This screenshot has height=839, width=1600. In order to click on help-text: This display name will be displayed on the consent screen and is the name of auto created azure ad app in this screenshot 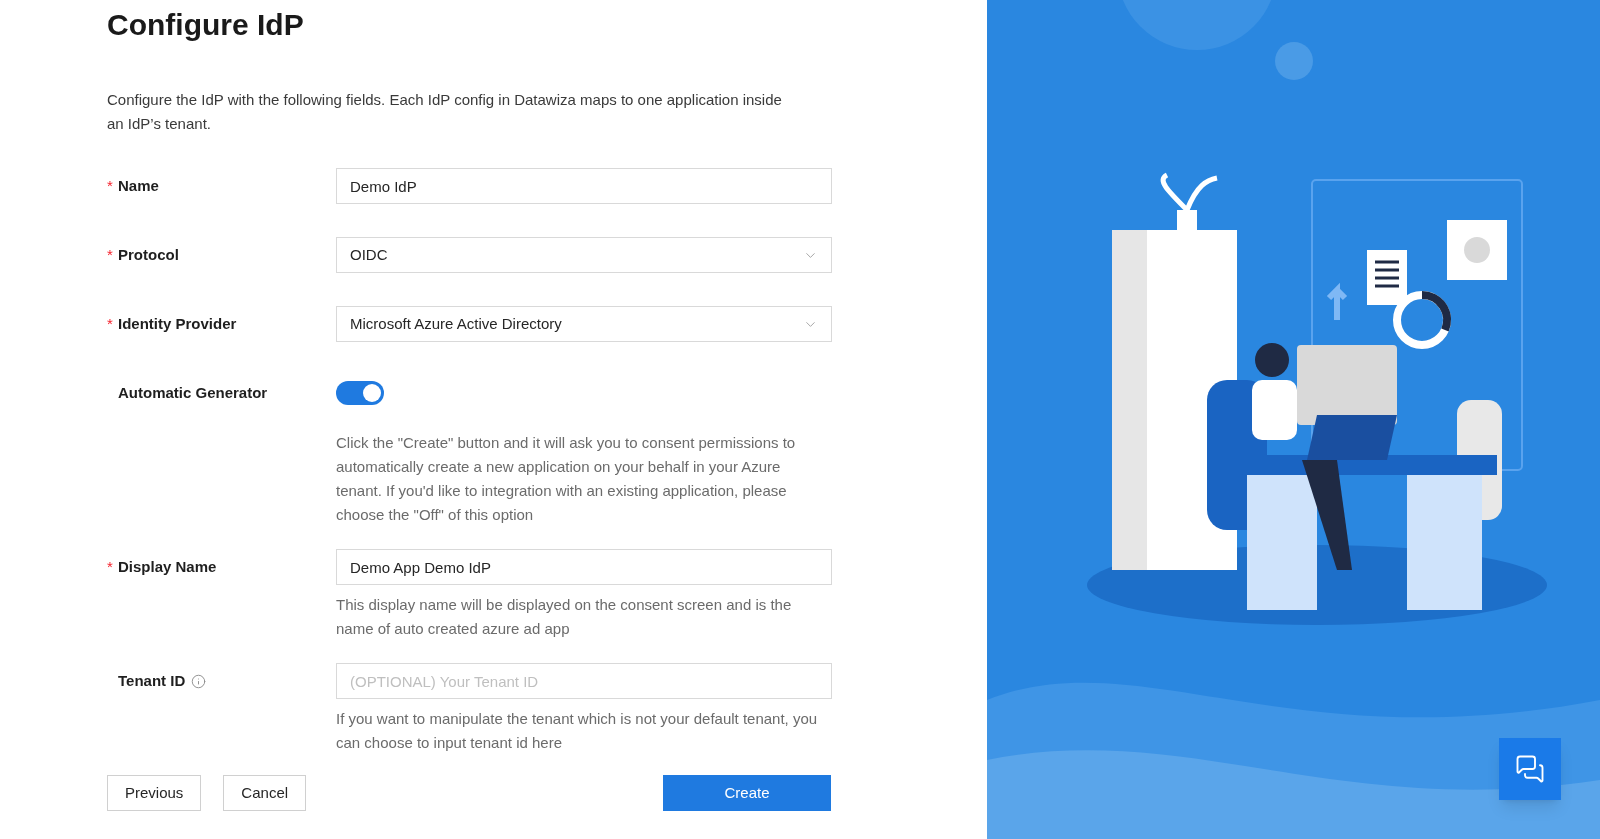, I will do `click(564, 617)`.